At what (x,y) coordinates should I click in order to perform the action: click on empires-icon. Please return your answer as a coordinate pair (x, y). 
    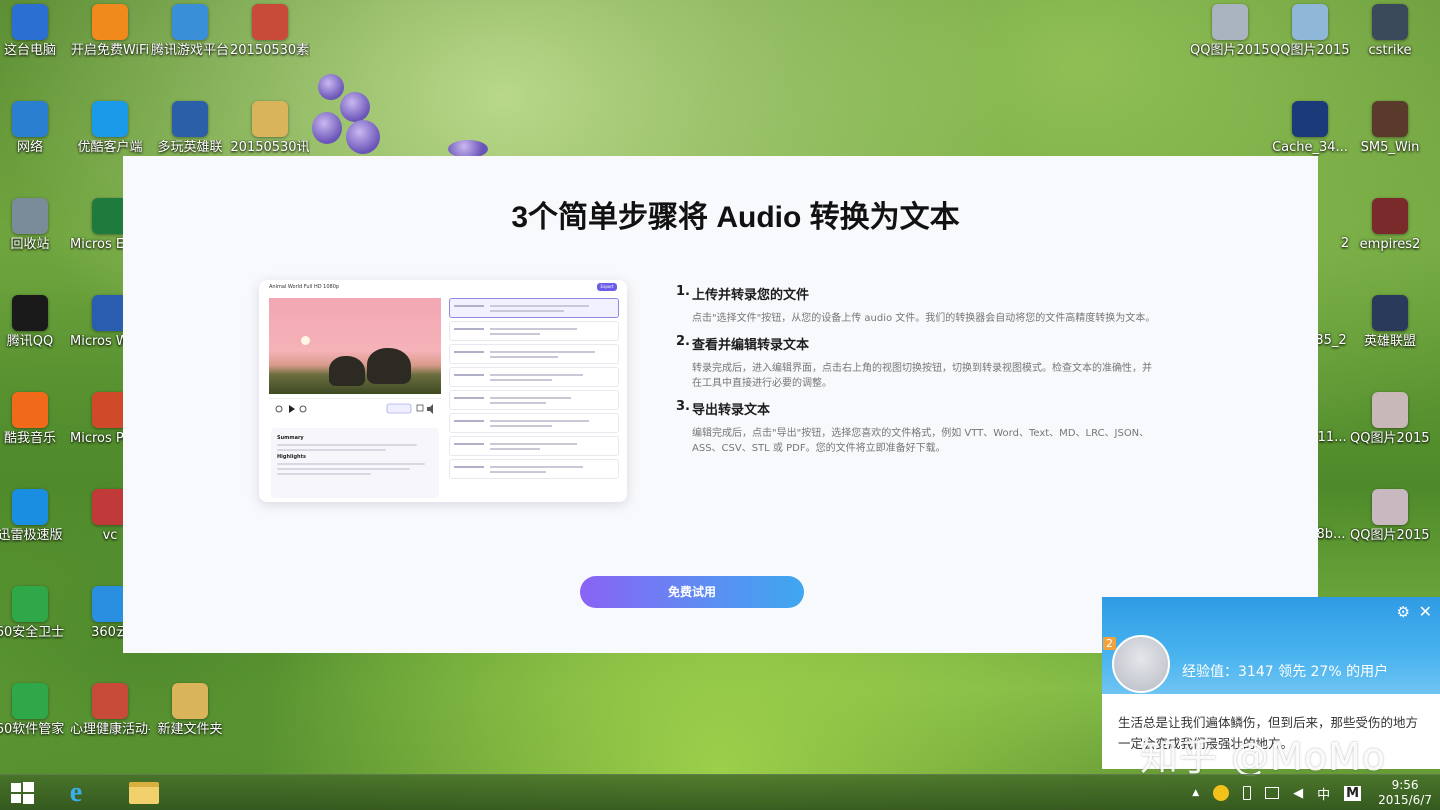
    Looking at the image, I should click on (1390, 216).